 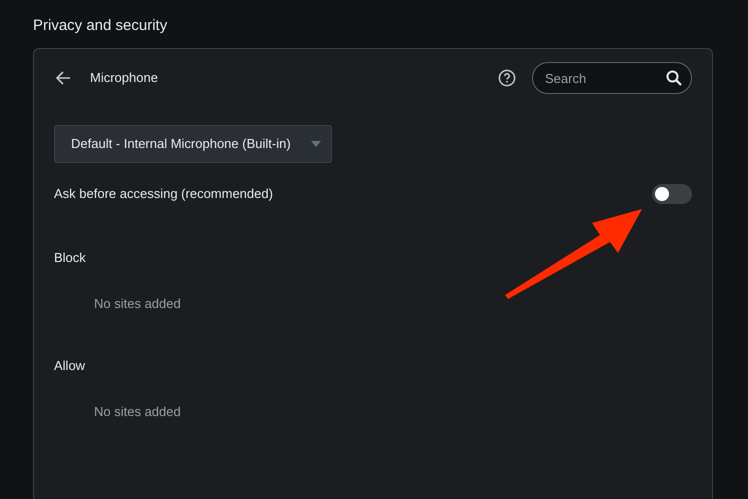 I want to click on section-heading: Allow, so click(x=70, y=366).